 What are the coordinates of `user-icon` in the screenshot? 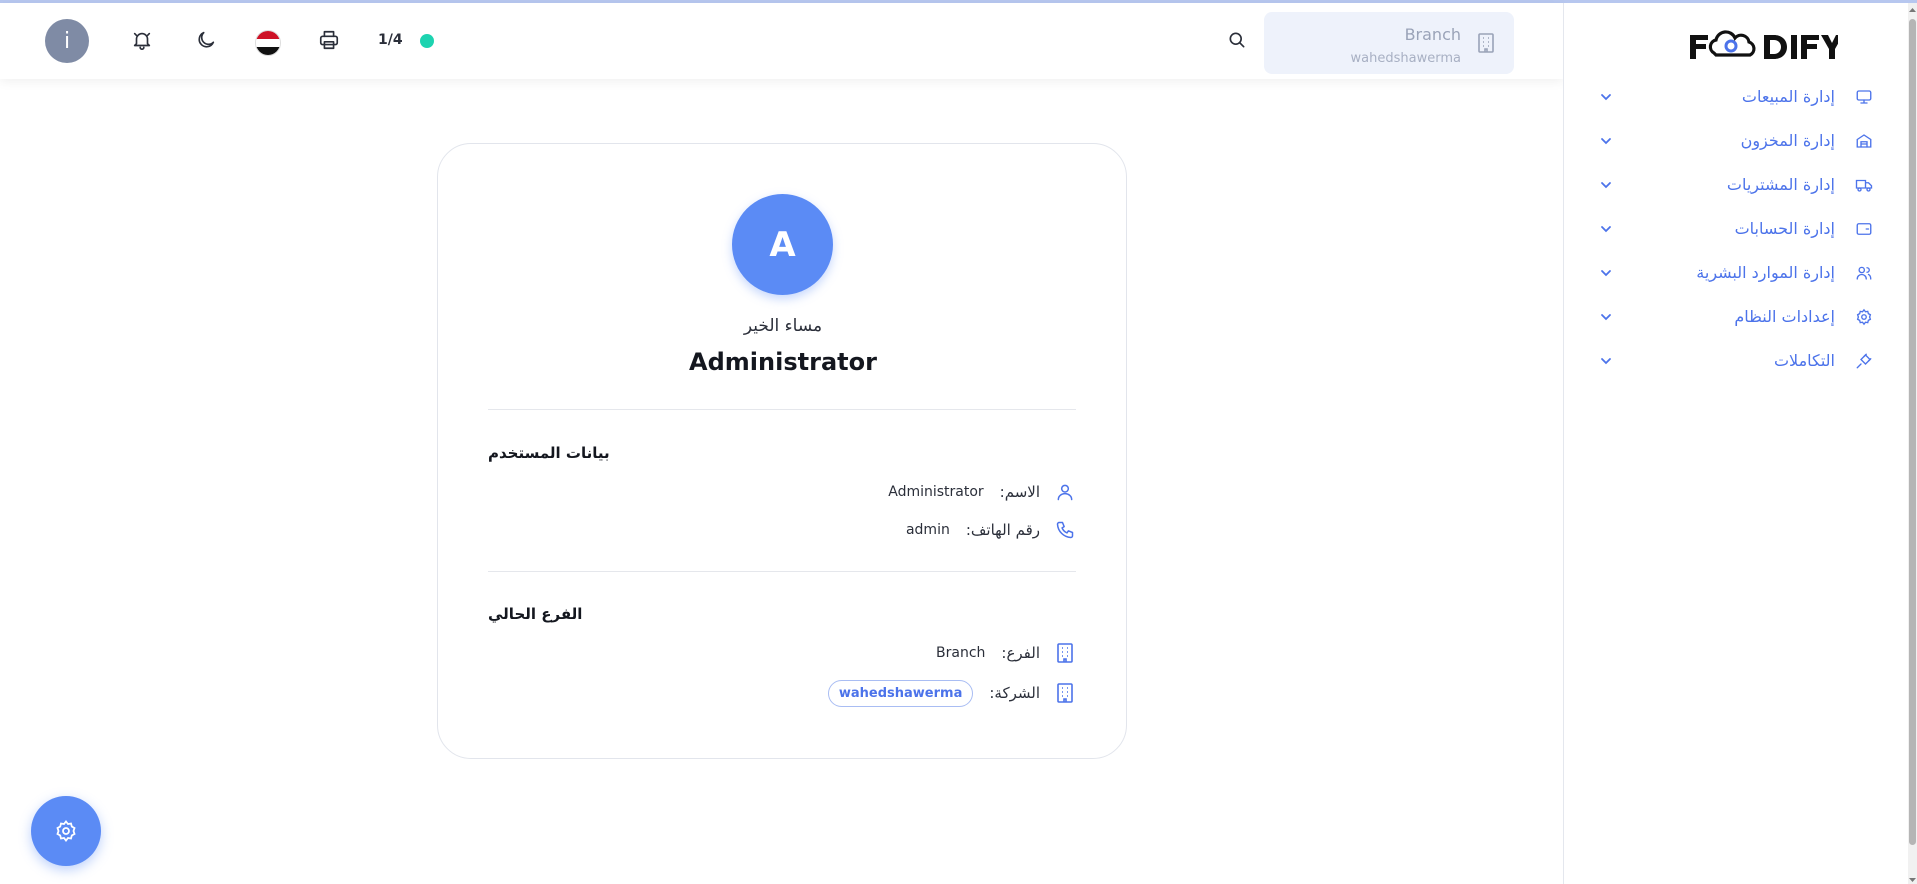 It's located at (1065, 492).